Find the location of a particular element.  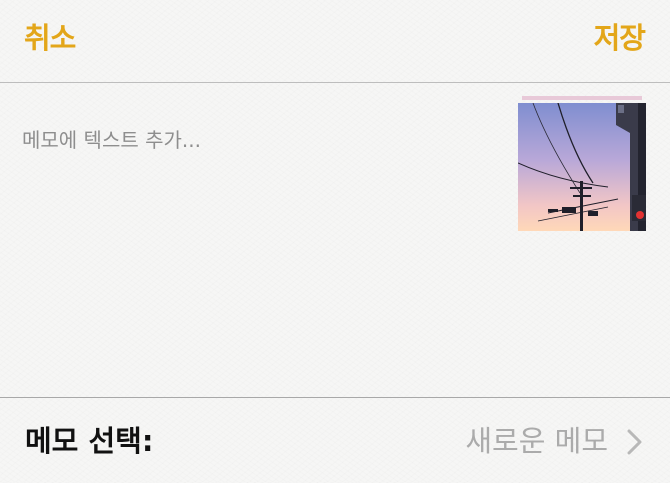

attachment-stack-indicator is located at coordinates (582, 98).